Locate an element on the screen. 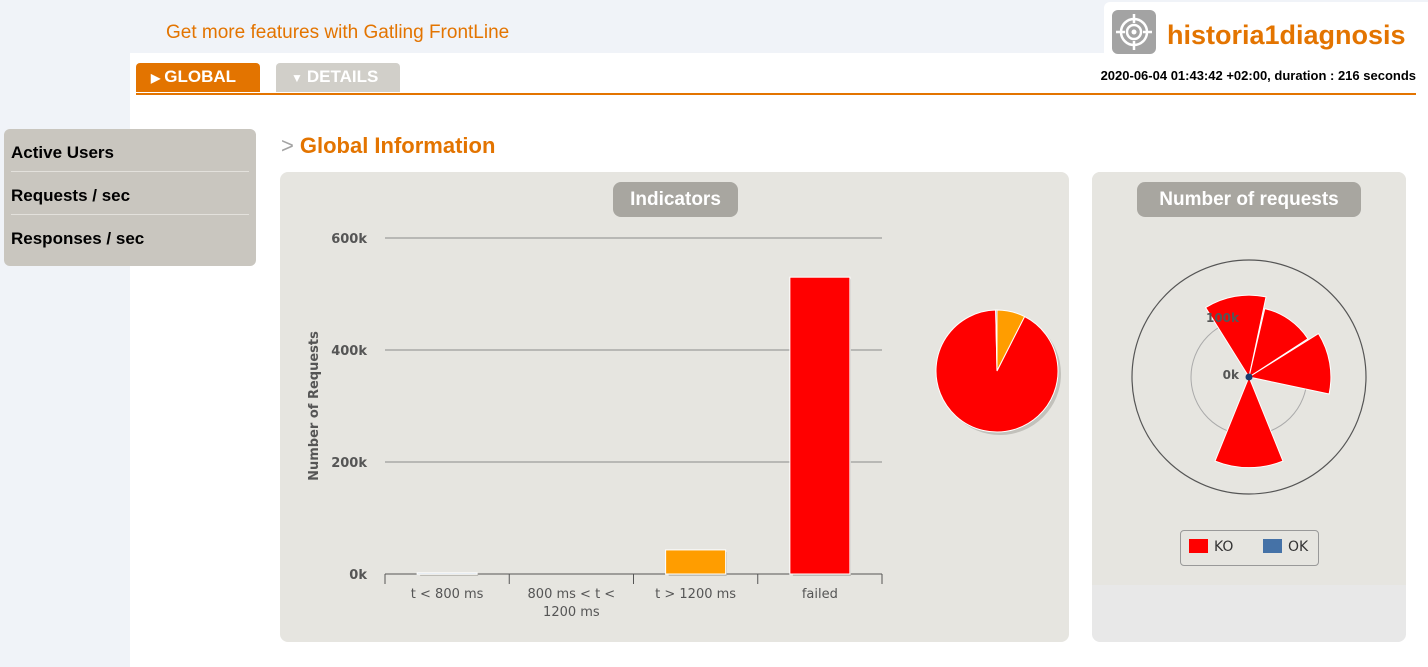  section-title-text: Global Information is located at coordinates (397, 145).